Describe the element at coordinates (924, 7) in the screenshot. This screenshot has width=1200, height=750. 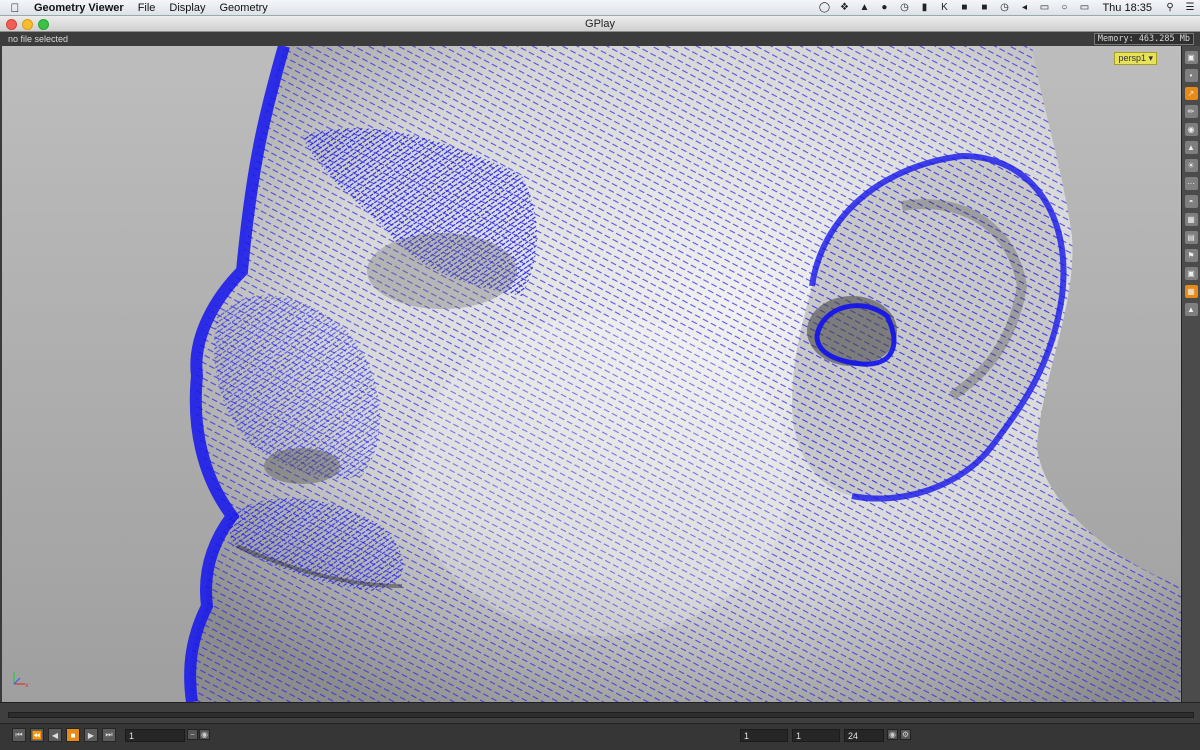
I see `bookmark-icon: ▮` at that location.